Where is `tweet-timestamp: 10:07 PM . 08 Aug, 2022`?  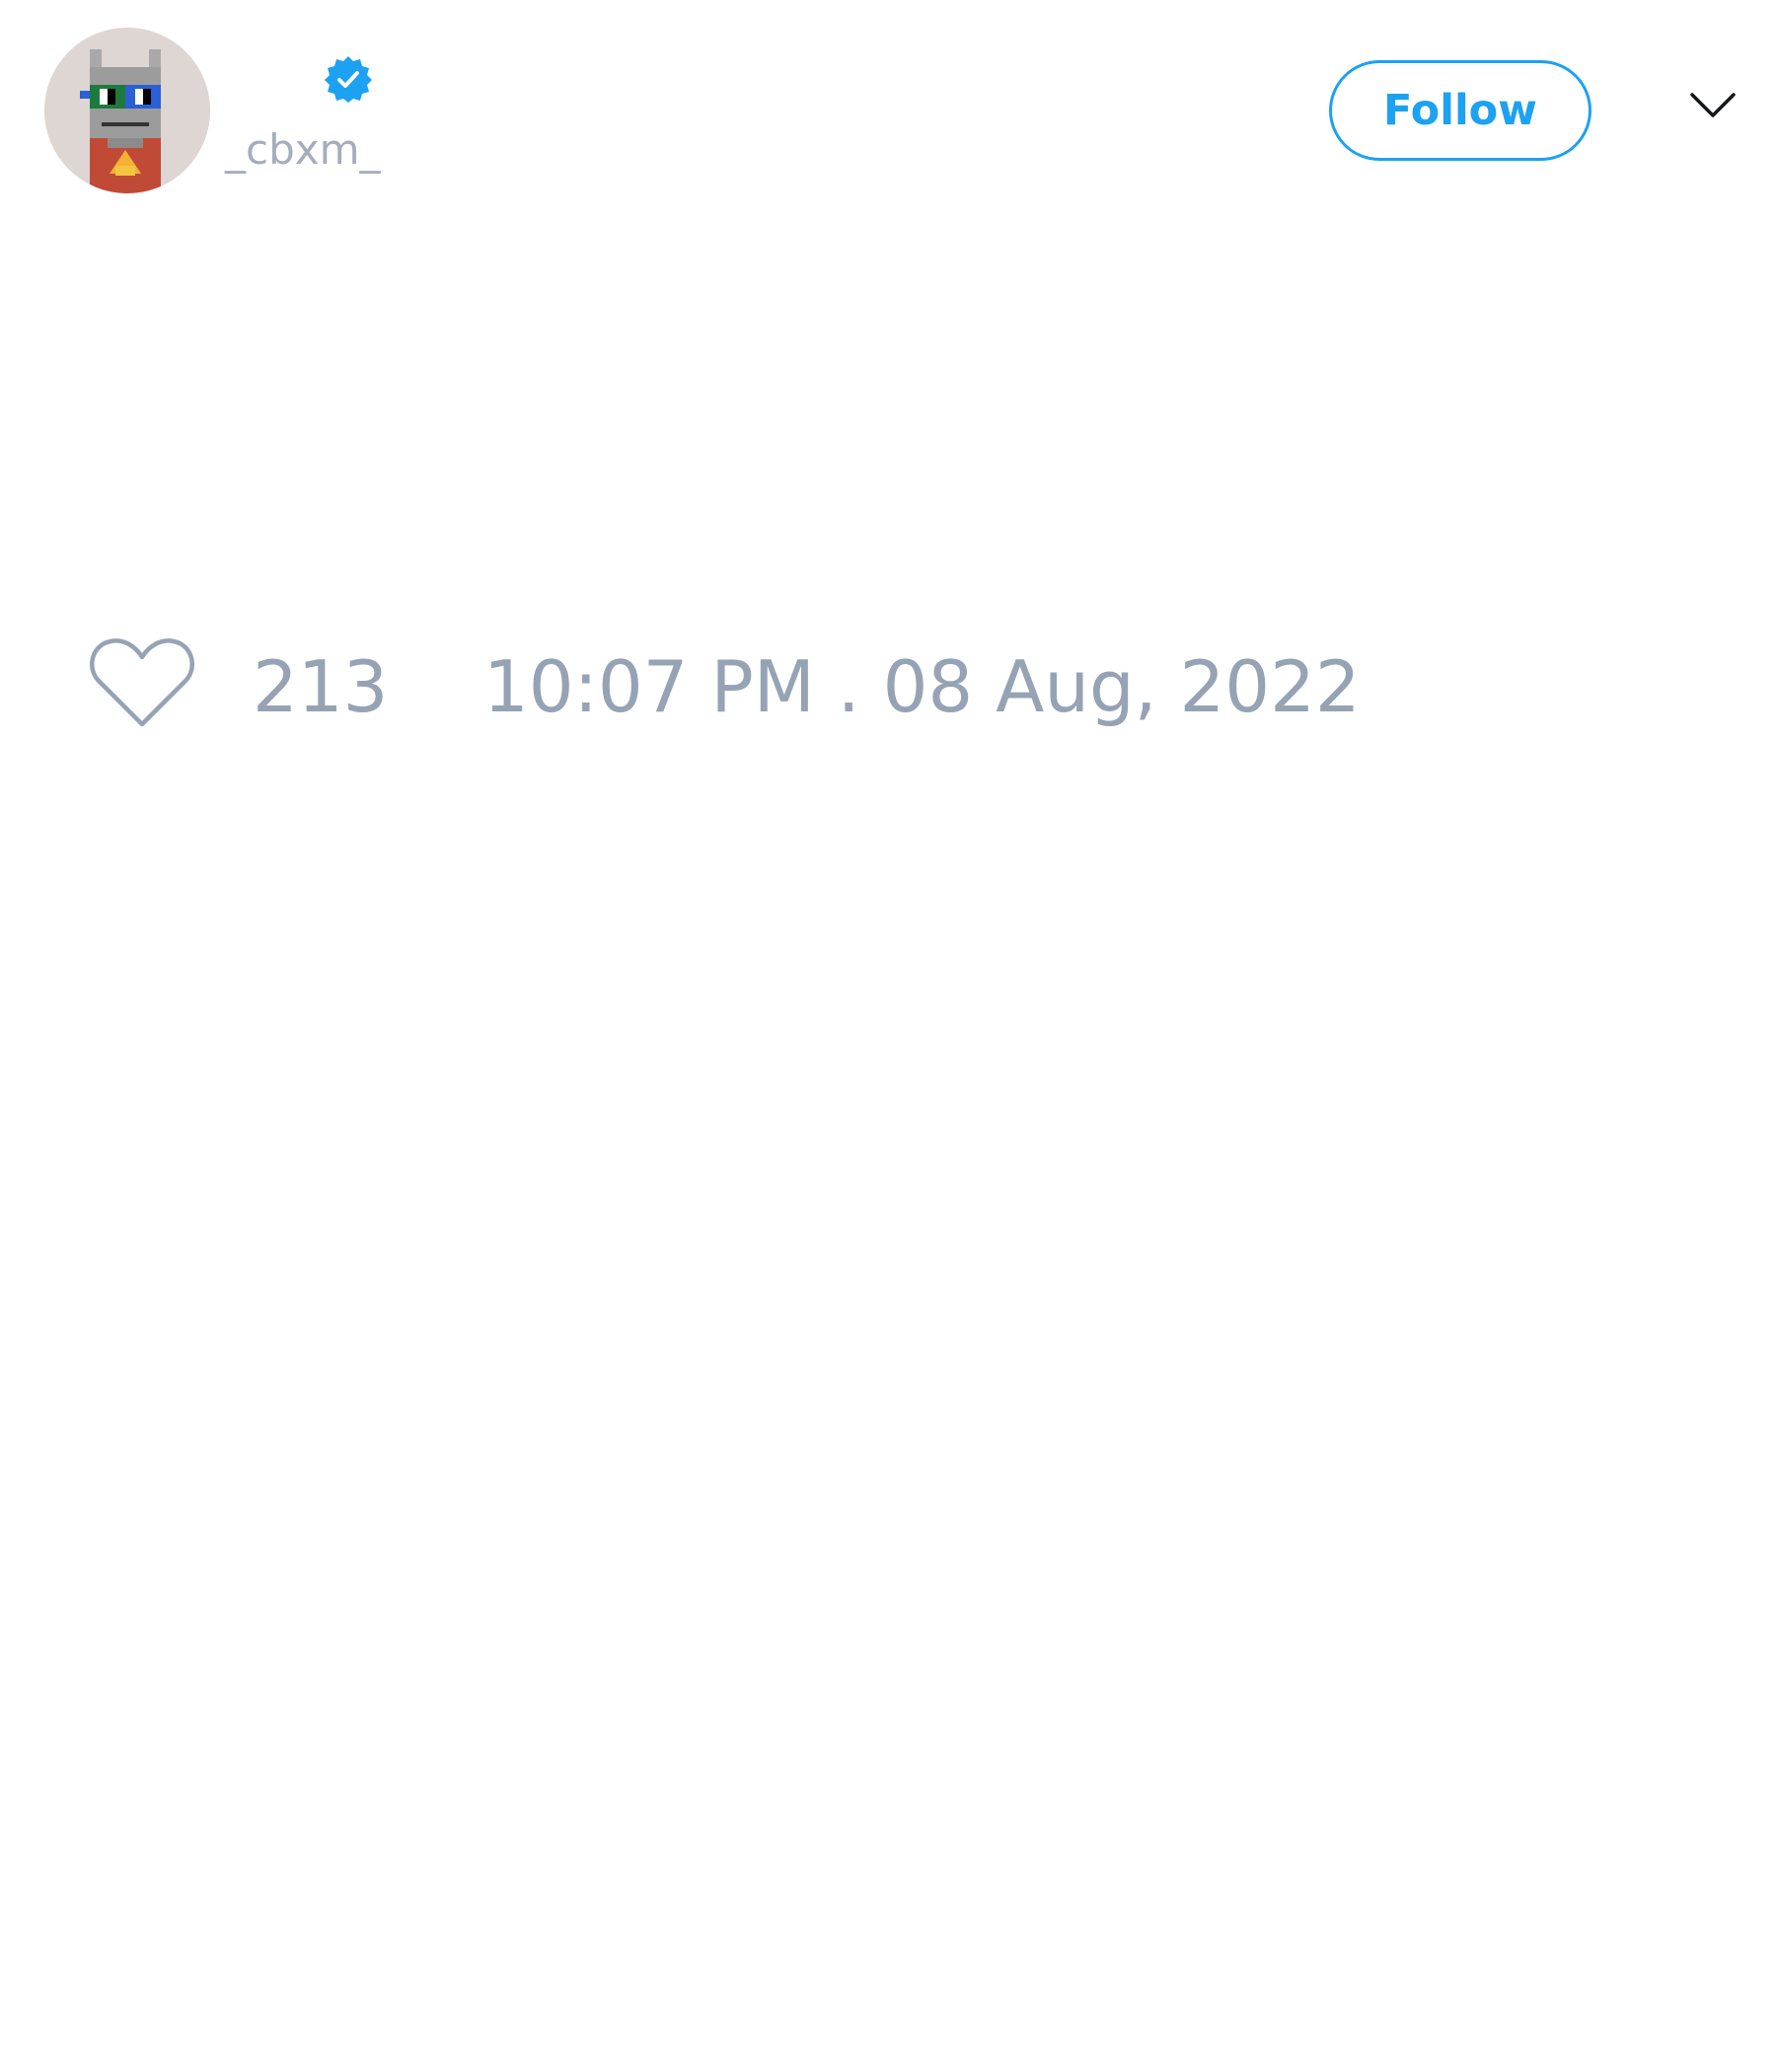
tweet-timestamp: 10:07 PM . 08 Aug, 2022 is located at coordinates (922, 687).